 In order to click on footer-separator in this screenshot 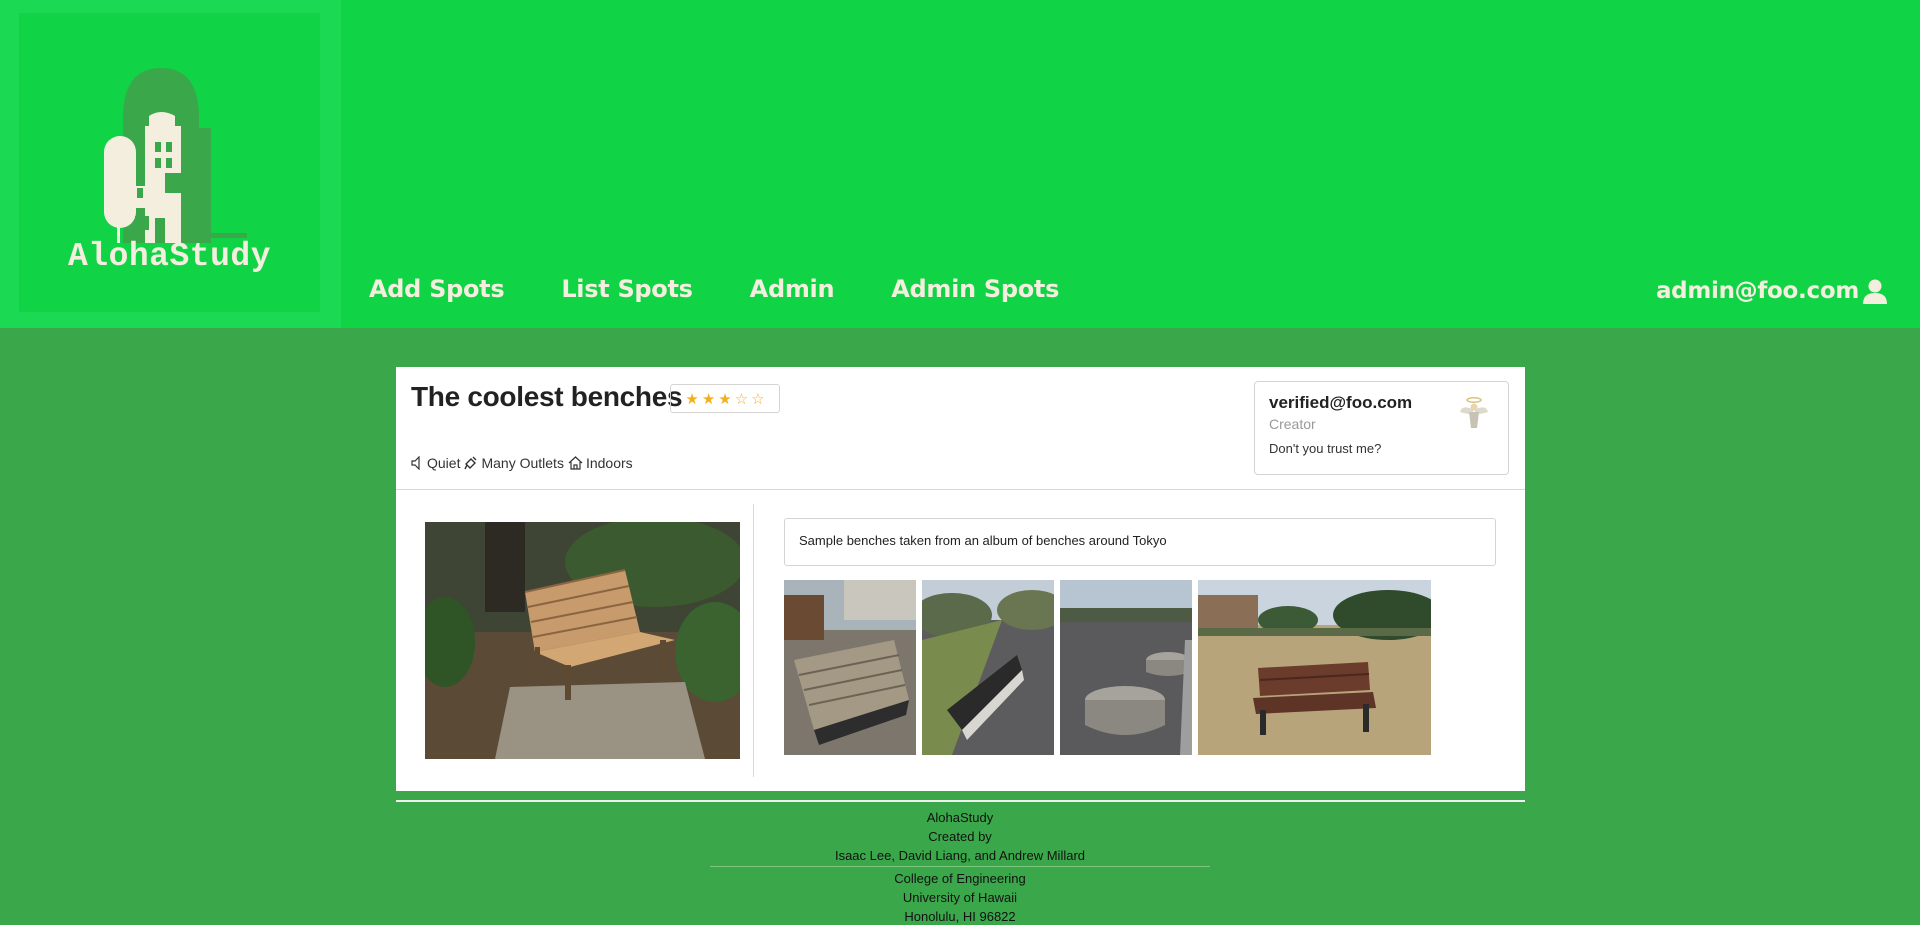, I will do `click(960, 866)`.